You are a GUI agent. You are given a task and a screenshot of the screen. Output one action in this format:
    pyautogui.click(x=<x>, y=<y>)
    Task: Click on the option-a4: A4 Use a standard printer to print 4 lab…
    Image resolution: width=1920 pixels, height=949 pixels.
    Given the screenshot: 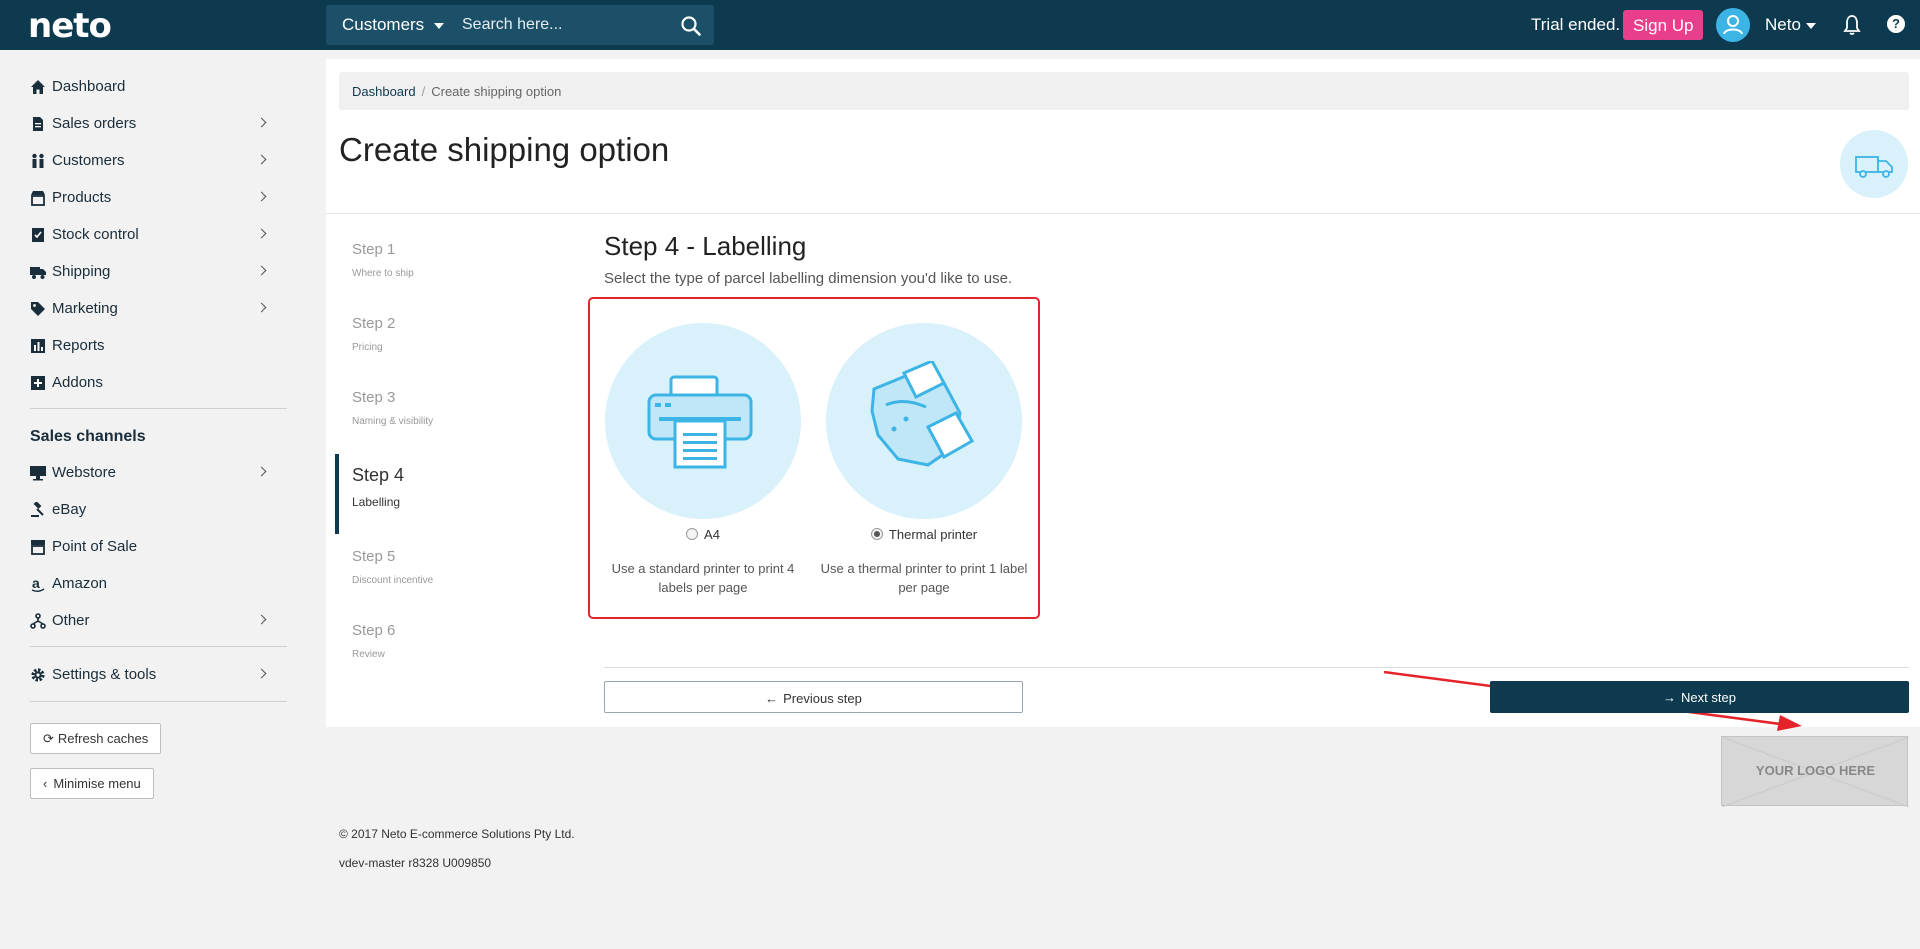 What is the action you would take?
    pyautogui.click(x=703, y=460)
    